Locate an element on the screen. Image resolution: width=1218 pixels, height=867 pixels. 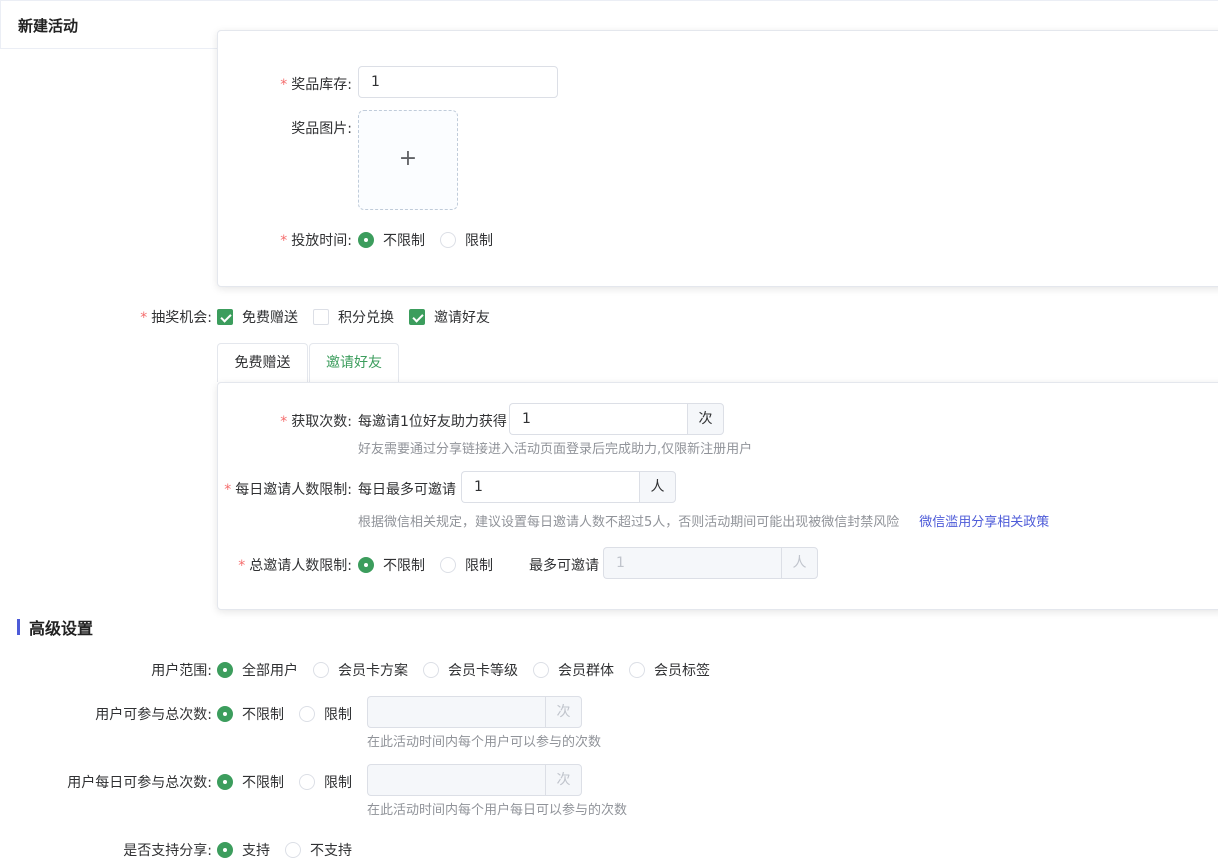
image-upload: + is located at coordinates (408, 160).